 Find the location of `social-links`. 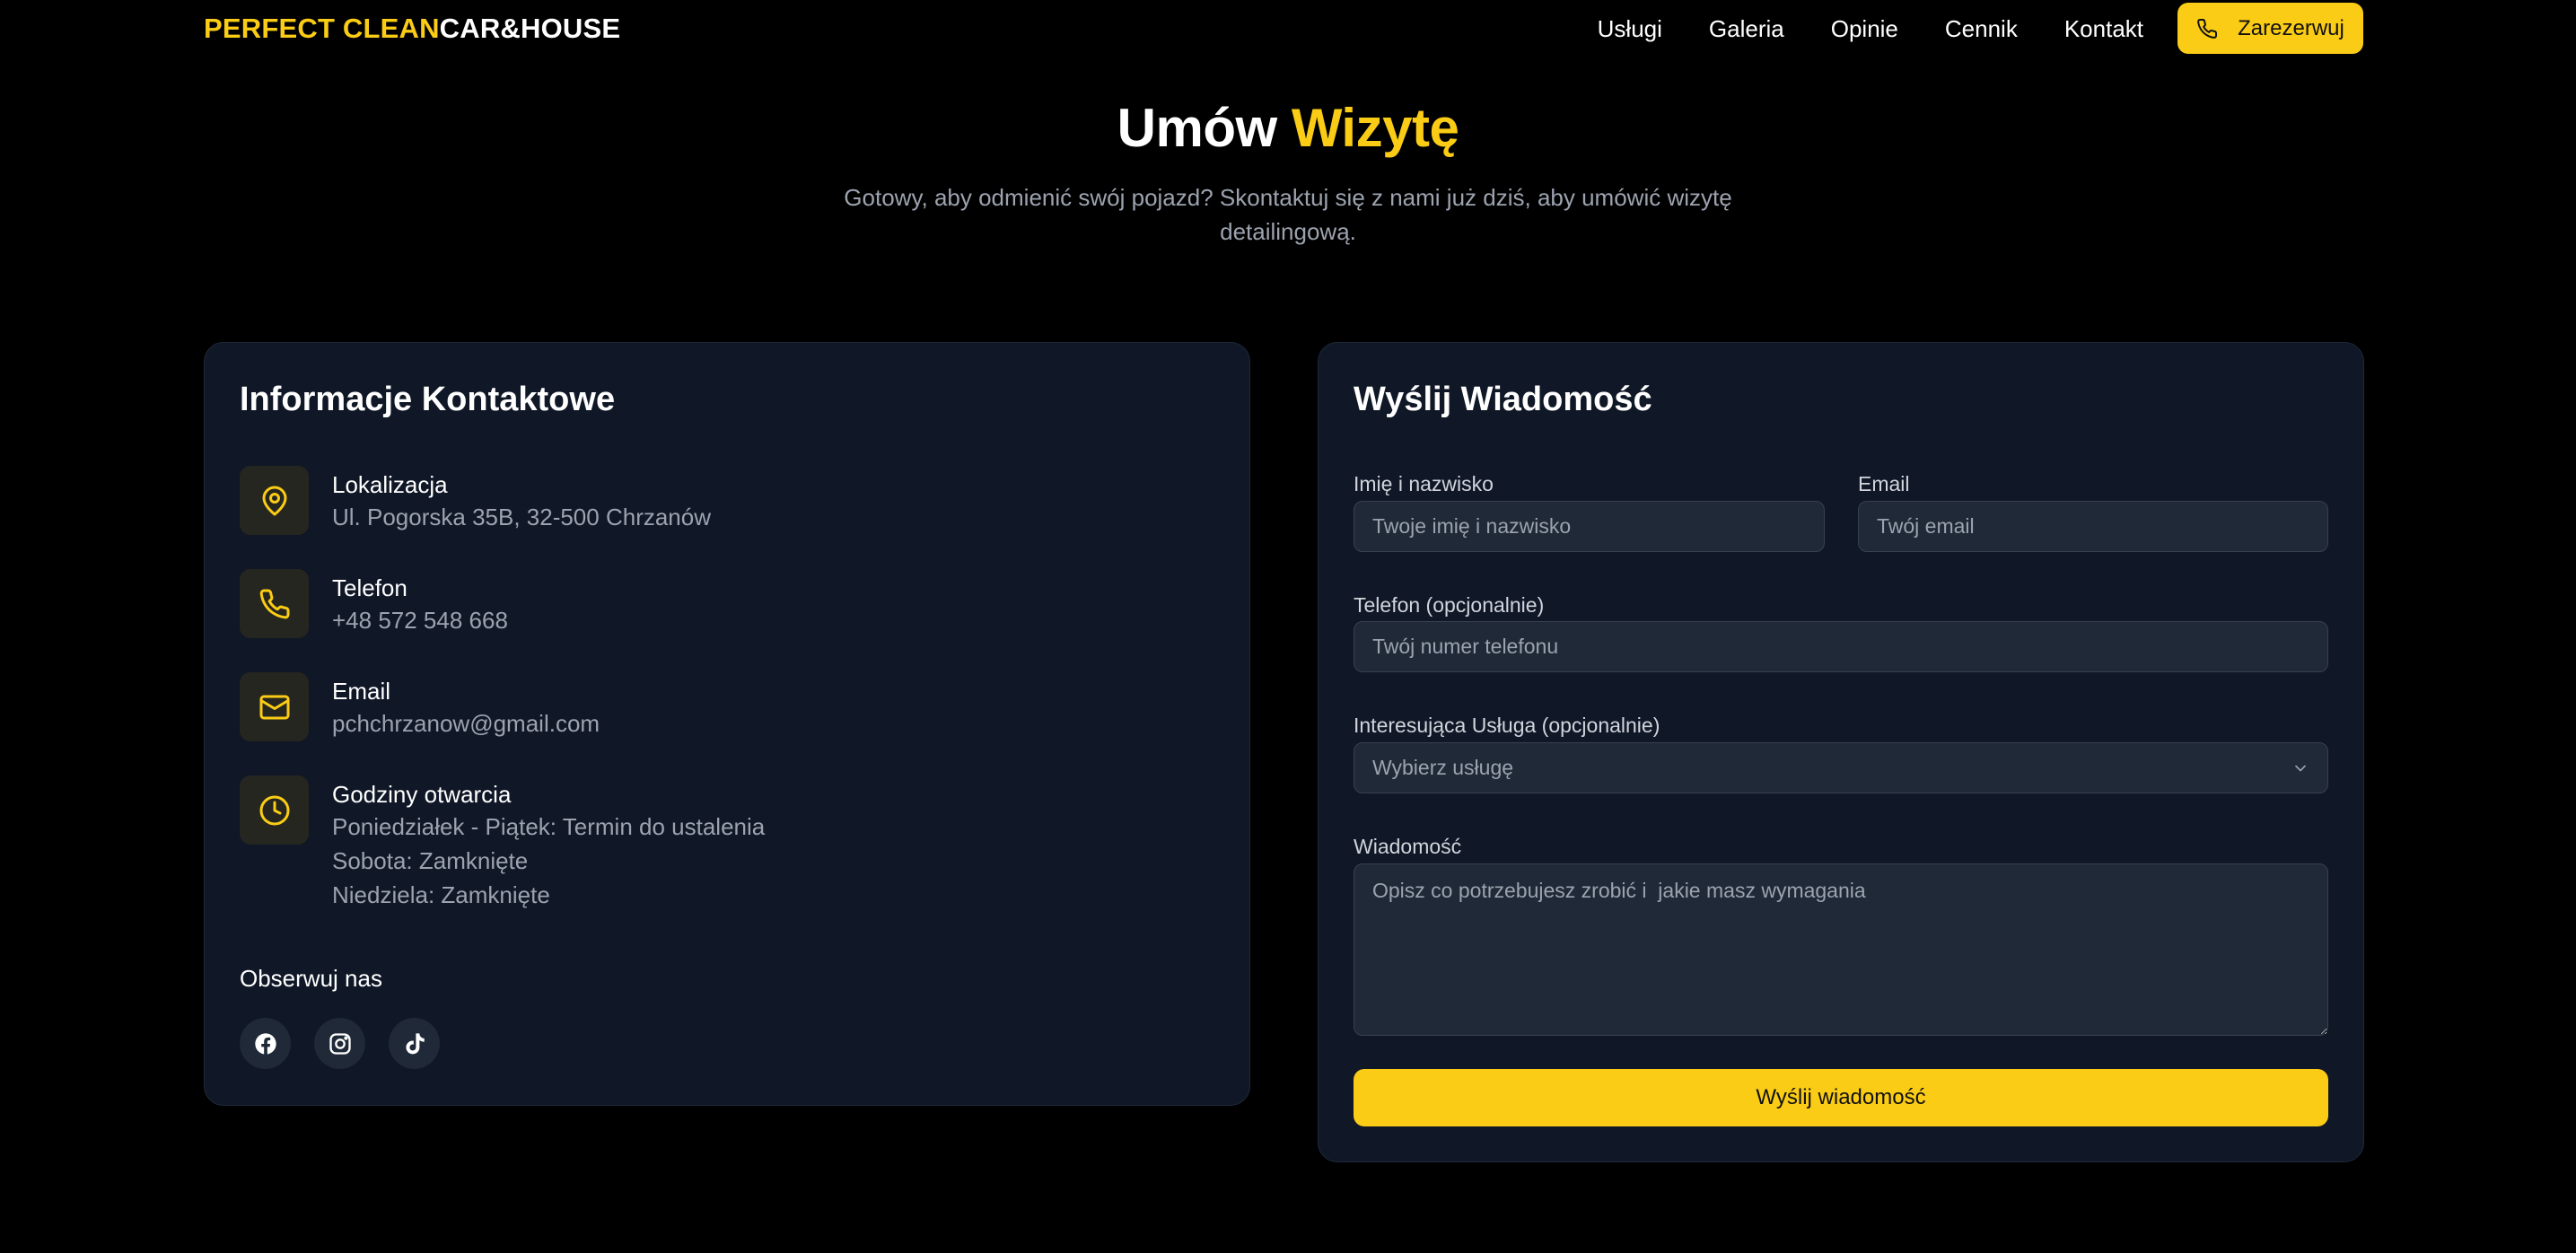

social-links is located at coordinates (340, 1043).